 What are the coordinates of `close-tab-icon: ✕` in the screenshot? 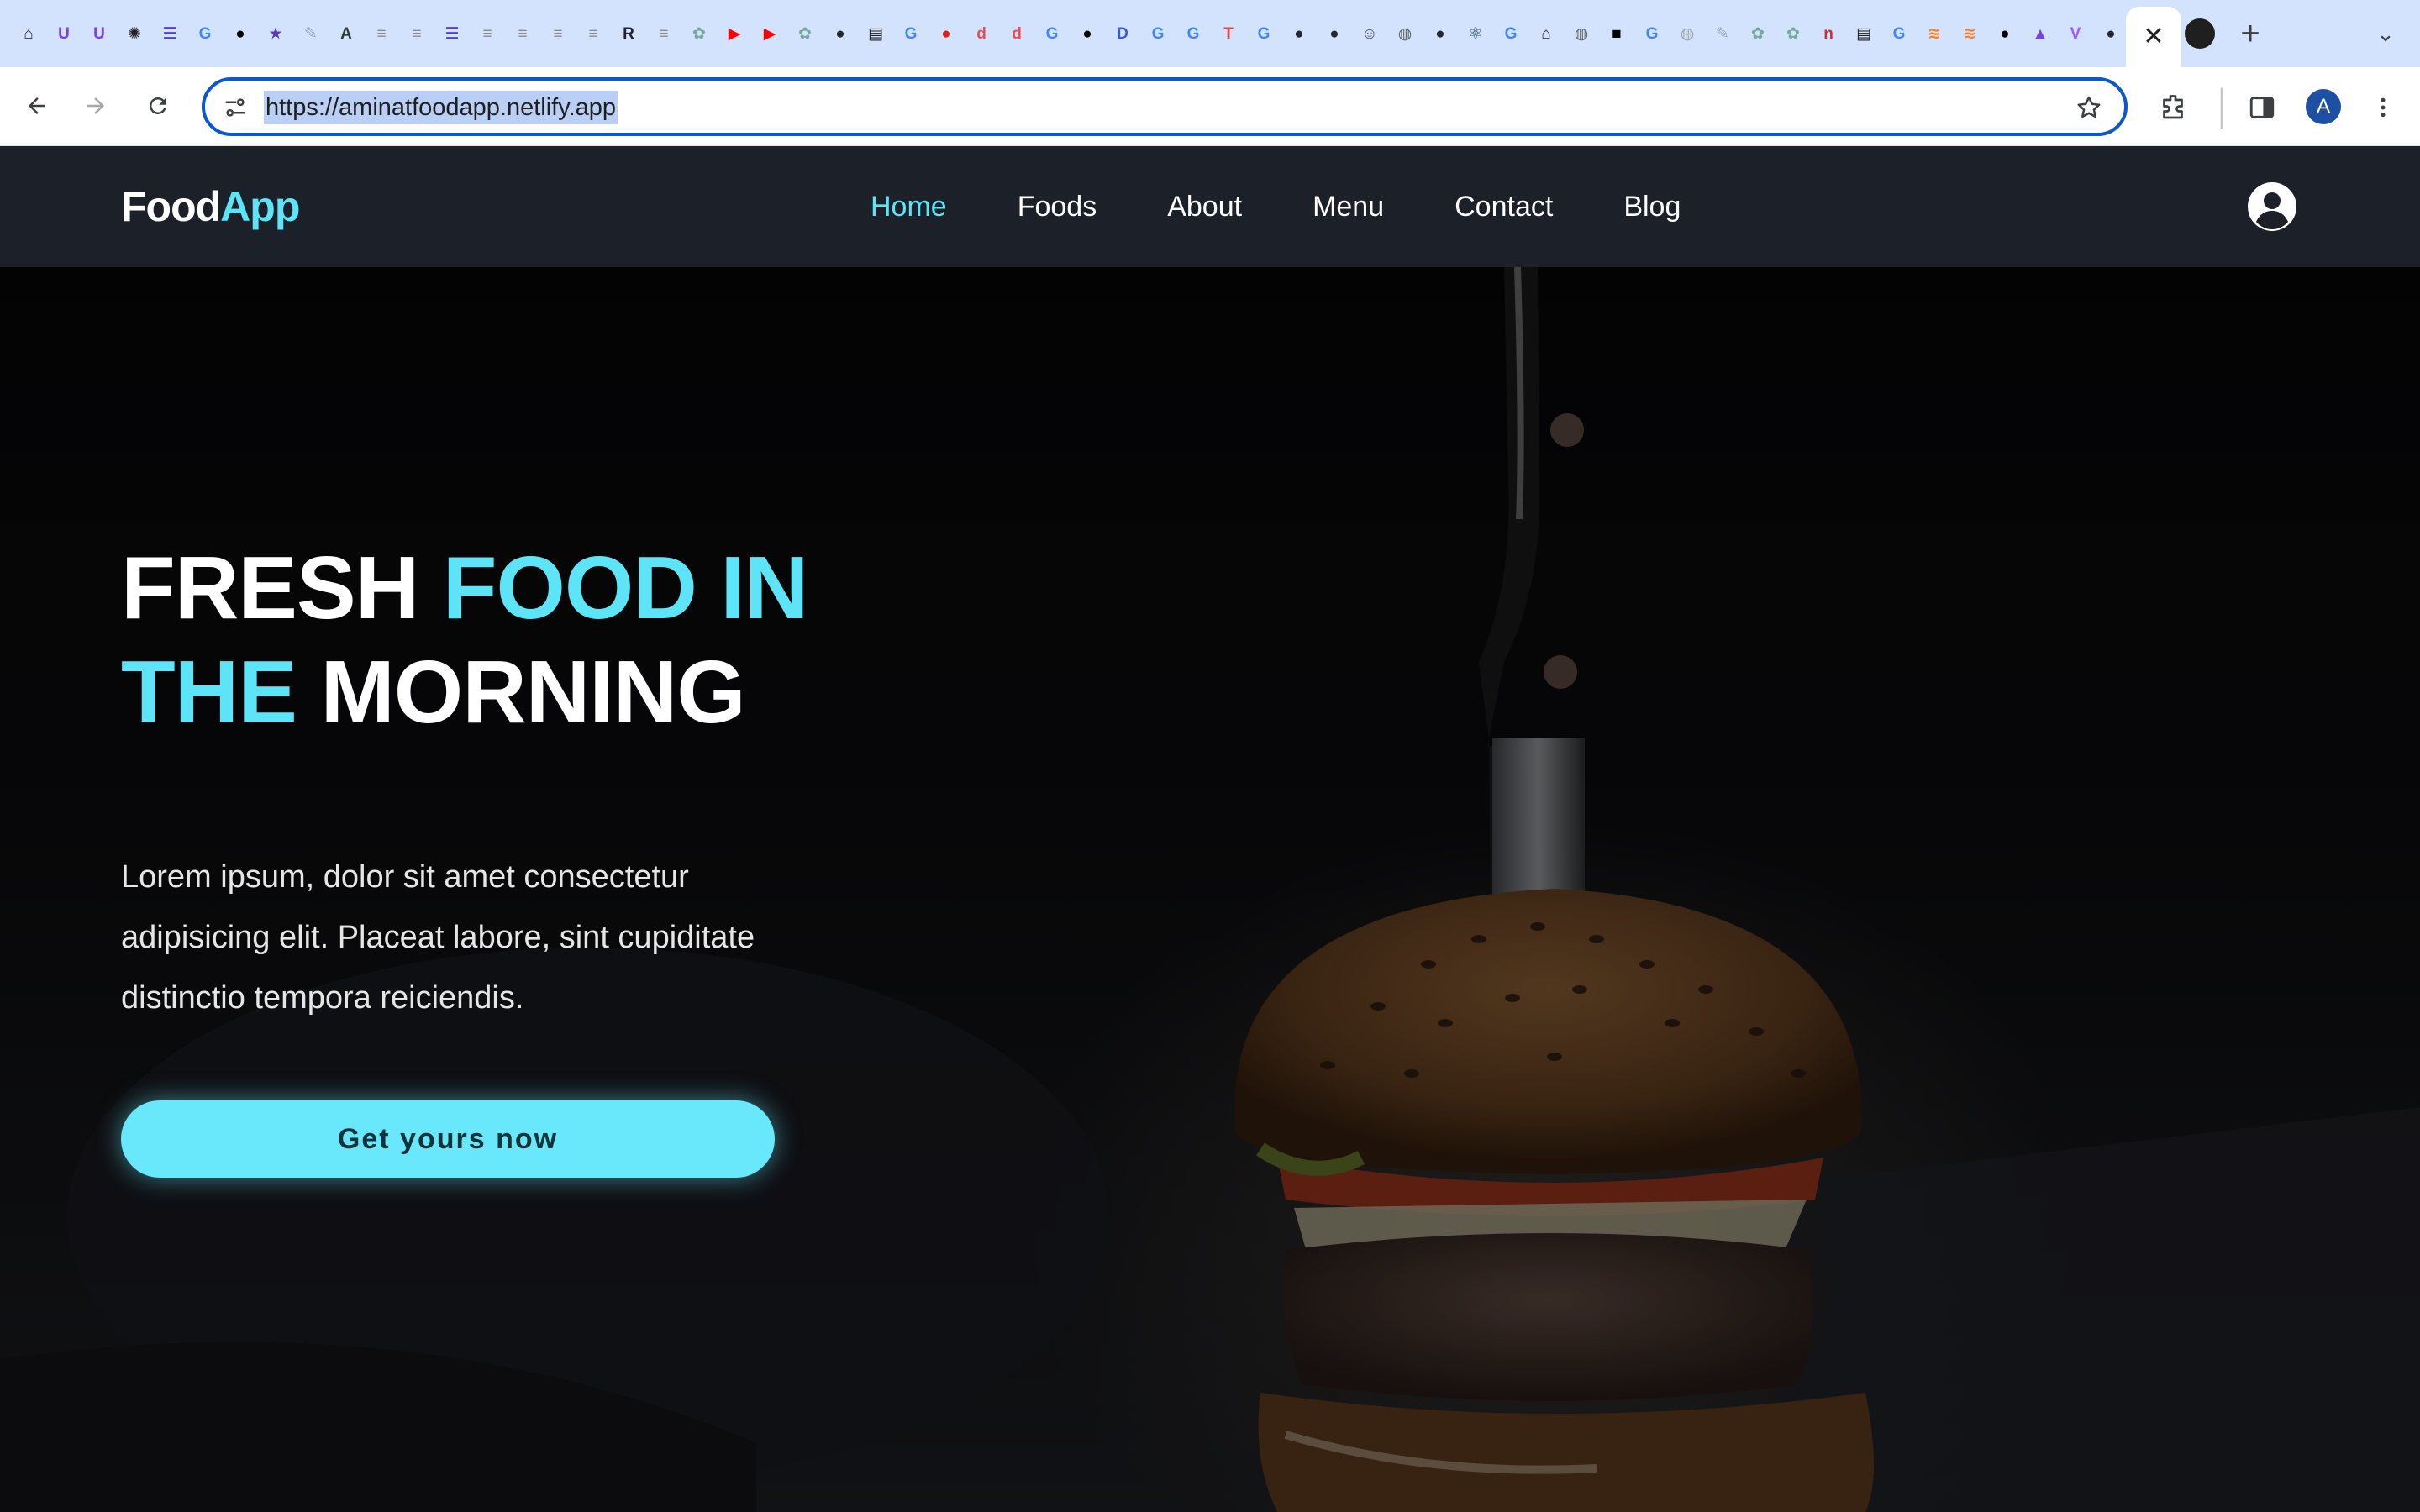 It's located at (2153, 37).